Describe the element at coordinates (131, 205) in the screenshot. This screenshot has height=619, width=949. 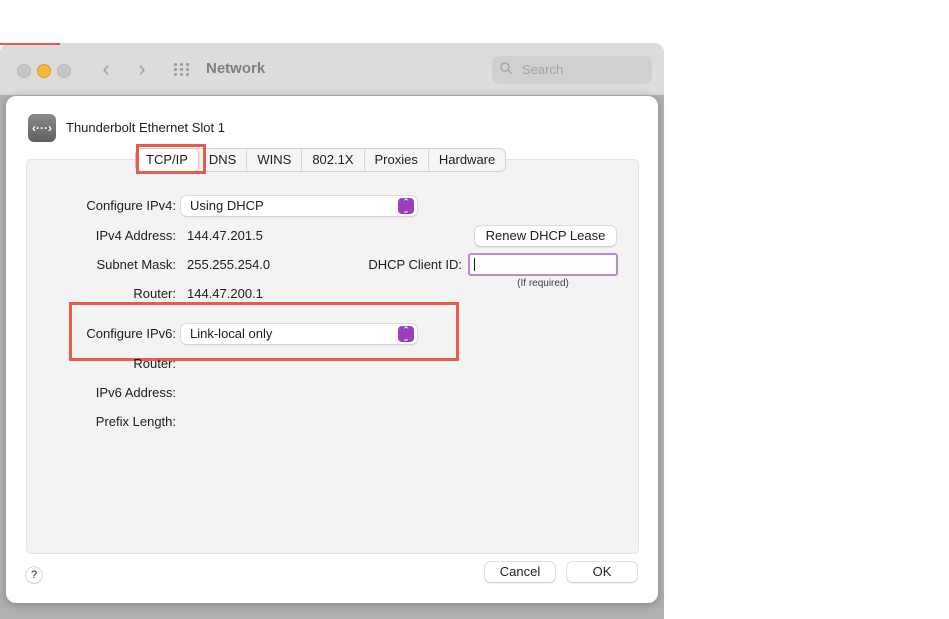
I see `configure-ipv4-label: Configure IPv4:` at that location.